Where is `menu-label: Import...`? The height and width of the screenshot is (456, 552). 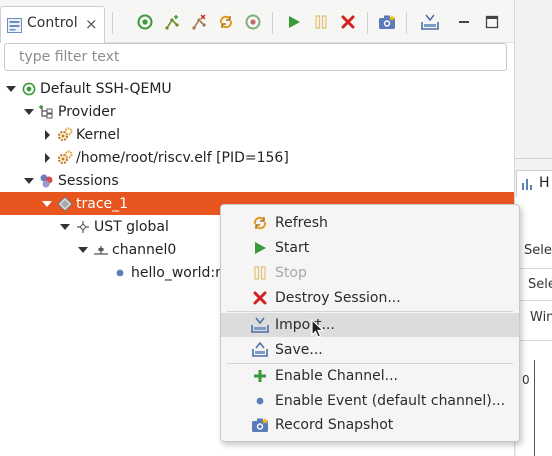
menu-label: Import... is located at coordinates (305, 325).